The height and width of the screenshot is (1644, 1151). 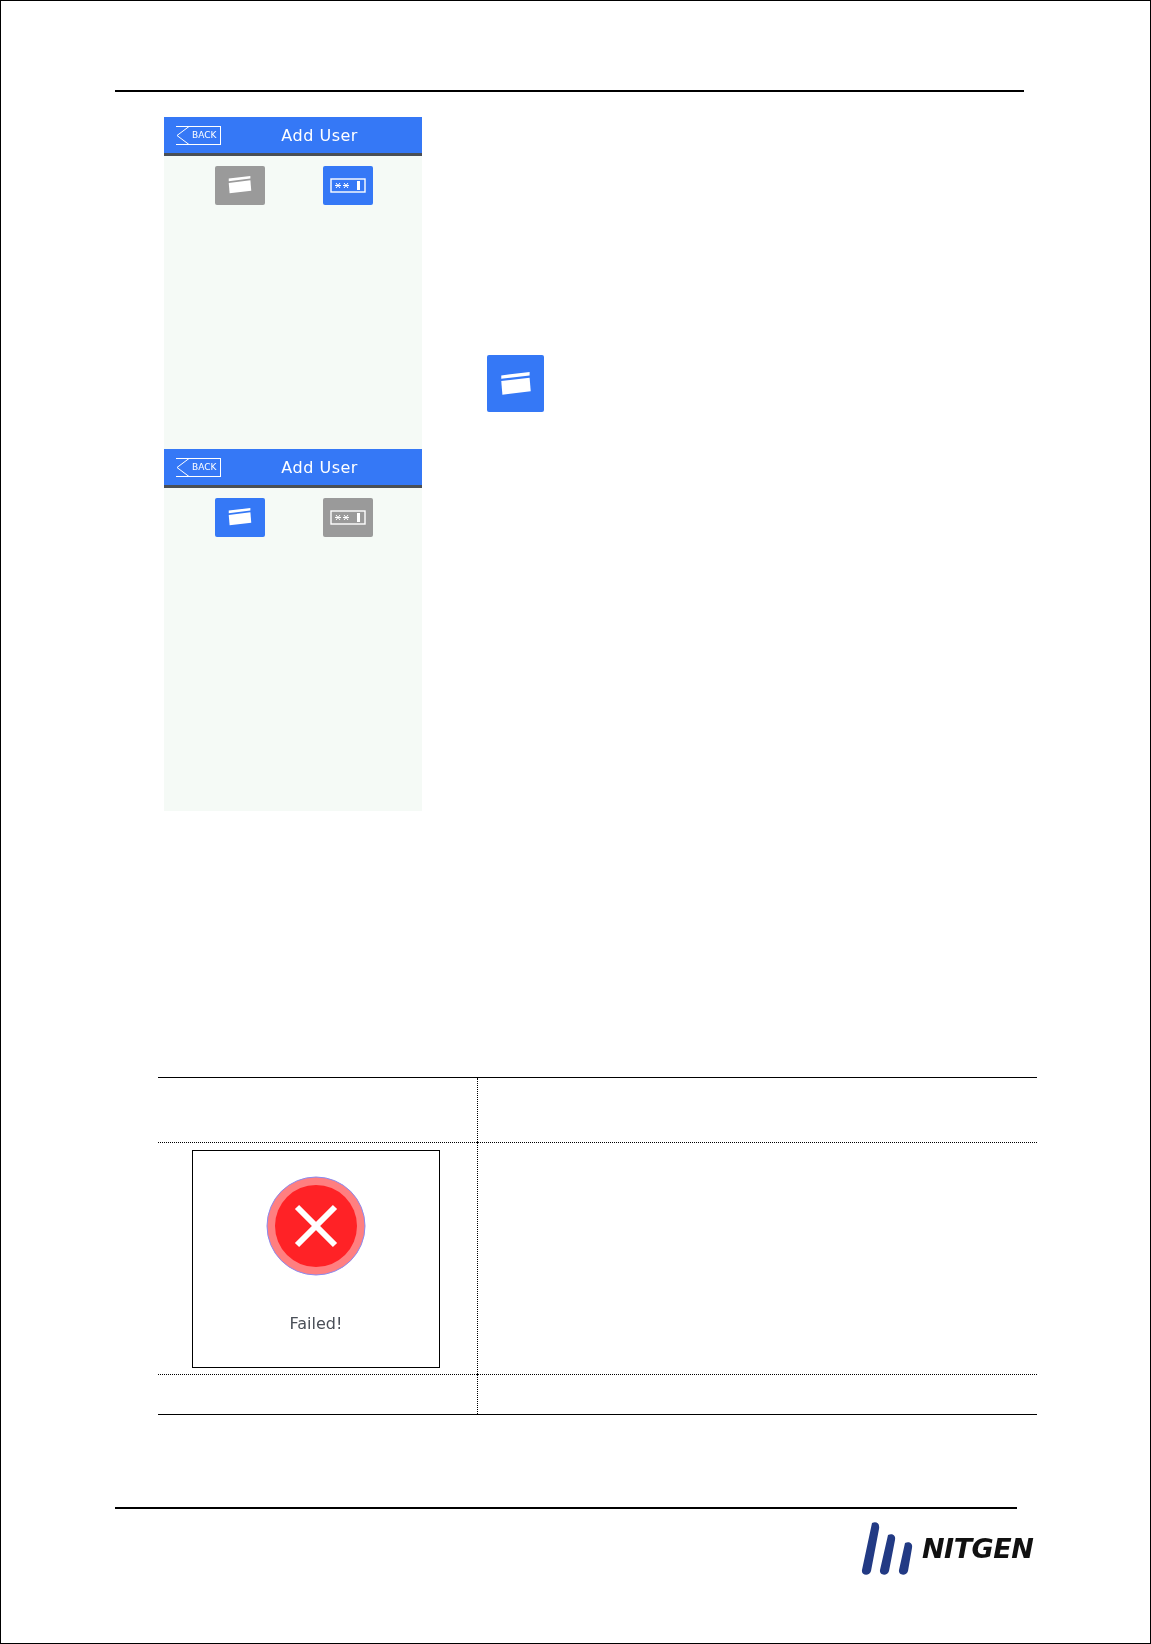 What do you see at coordinates (978, 1548) in the screenshot?
I see `logo-text: NITGEN` at bounding box center [978, 1548].